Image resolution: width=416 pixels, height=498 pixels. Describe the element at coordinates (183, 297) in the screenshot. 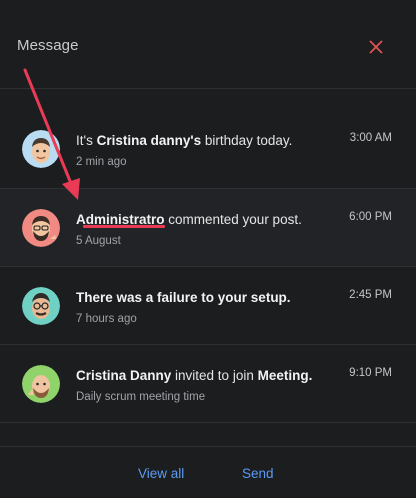

I see `notification-message: There was a failure to your setup.` at that location.